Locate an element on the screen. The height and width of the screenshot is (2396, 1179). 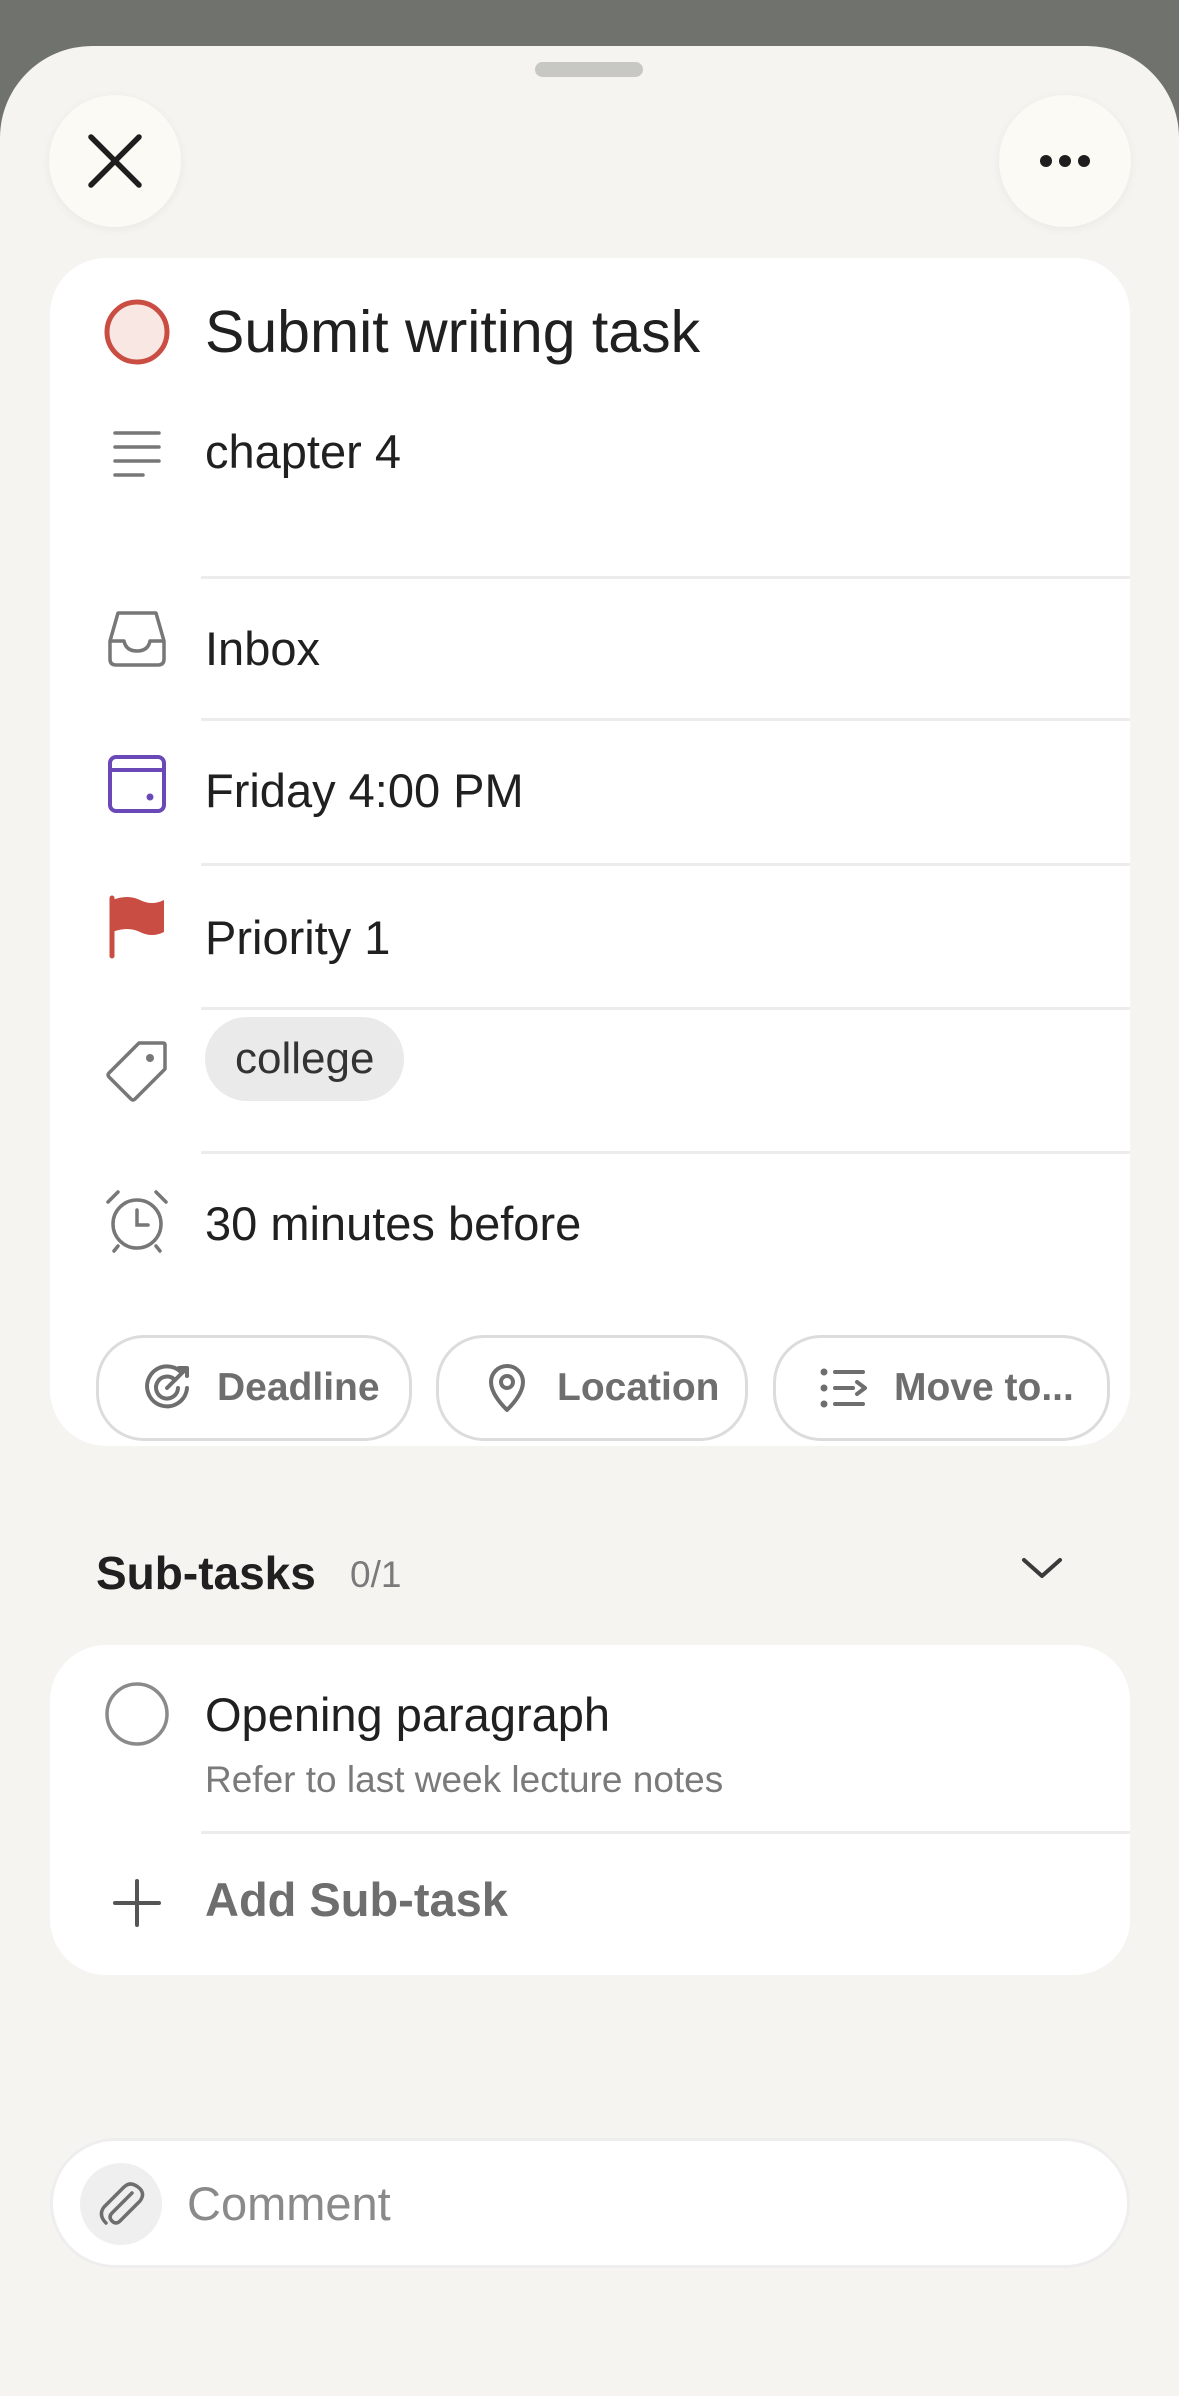
deadline-button: Deadline is located at coordinates (254, 1388).